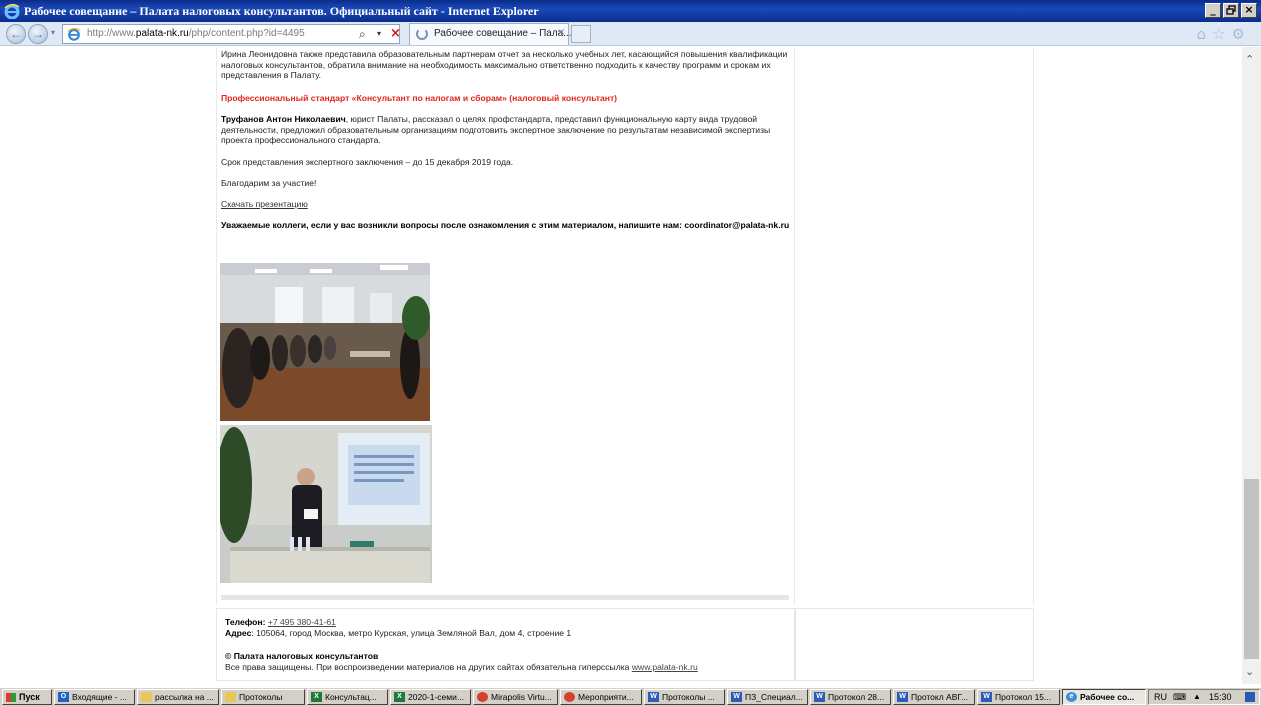  Describe the element at coordinates (1071, 697) in the screenshot. I see `ie-icon: e` at that location.